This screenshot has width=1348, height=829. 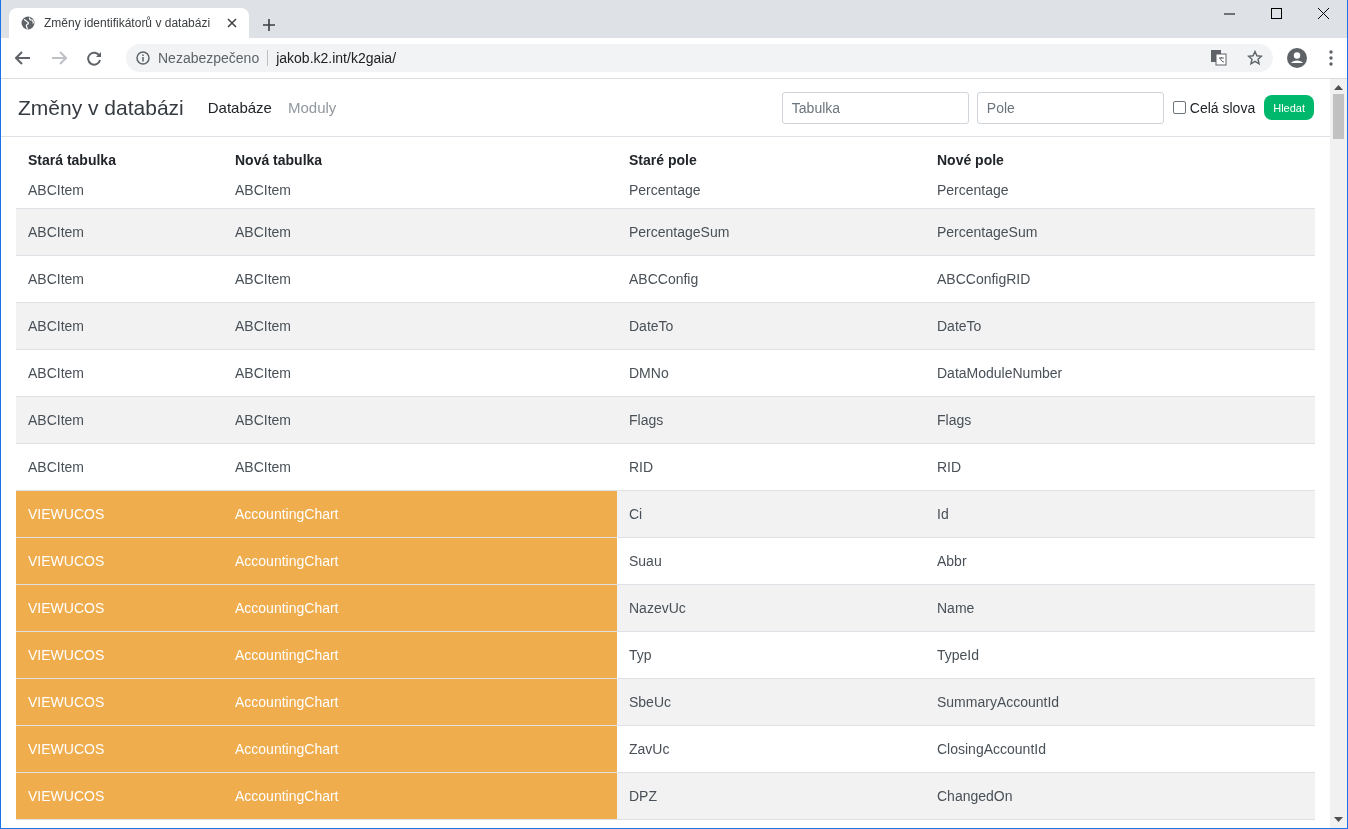 I want to click on tab-title: Změny identifikátorů v databázi, so click(x=128, y=23).